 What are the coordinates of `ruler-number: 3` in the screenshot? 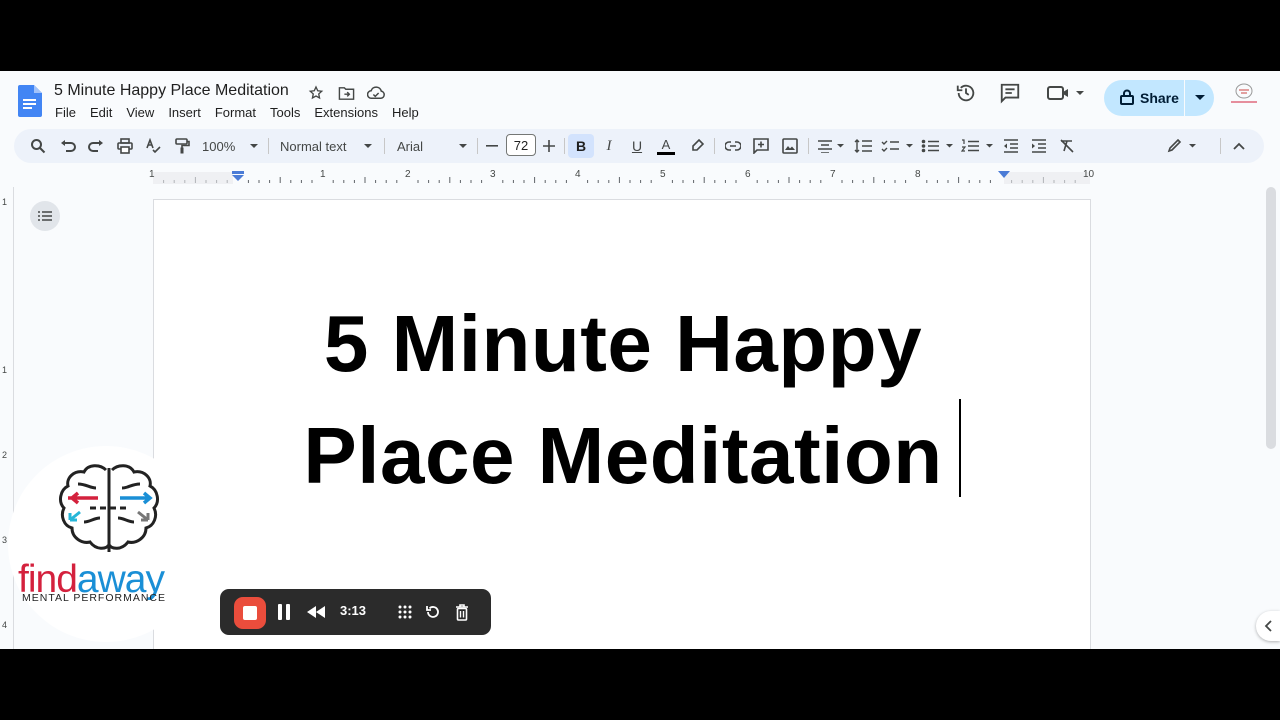 It's located at (493, 174).